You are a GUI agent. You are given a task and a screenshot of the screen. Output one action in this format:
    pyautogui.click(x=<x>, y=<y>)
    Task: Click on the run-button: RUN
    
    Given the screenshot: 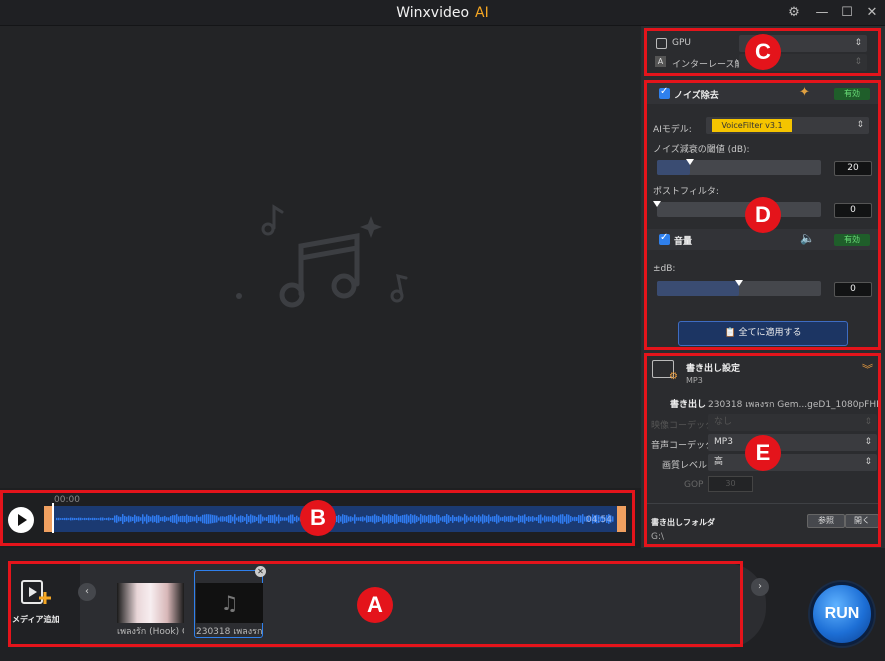 What is the action you would take?
    pyautogui.click(x=842, y=614)
    